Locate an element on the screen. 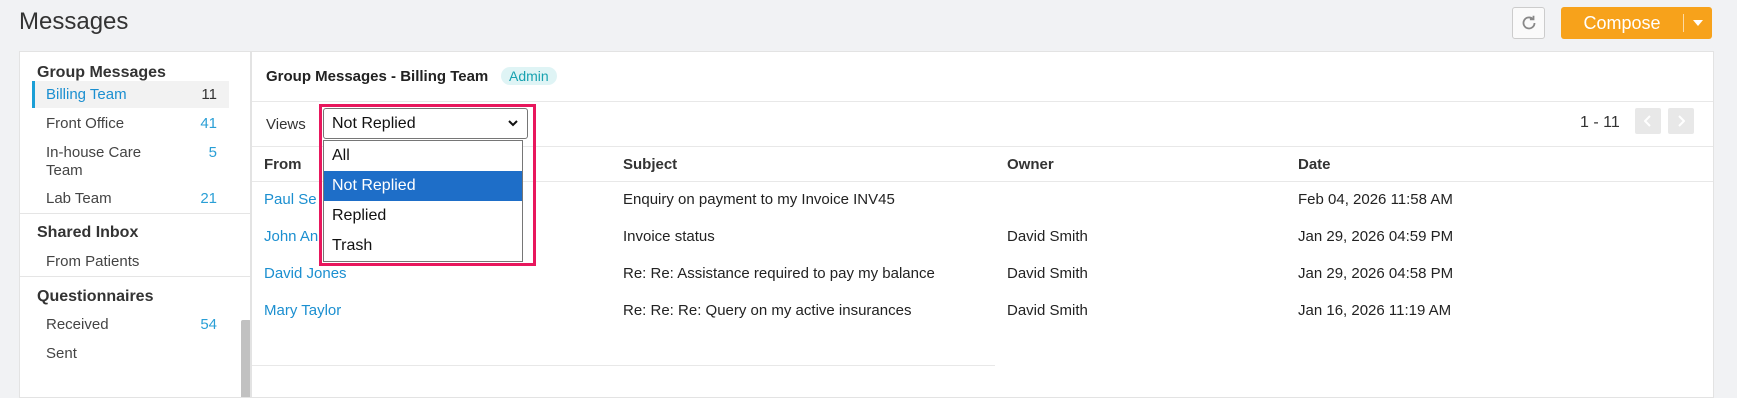  caret-down-icon is located at coordinates (1698, 23).